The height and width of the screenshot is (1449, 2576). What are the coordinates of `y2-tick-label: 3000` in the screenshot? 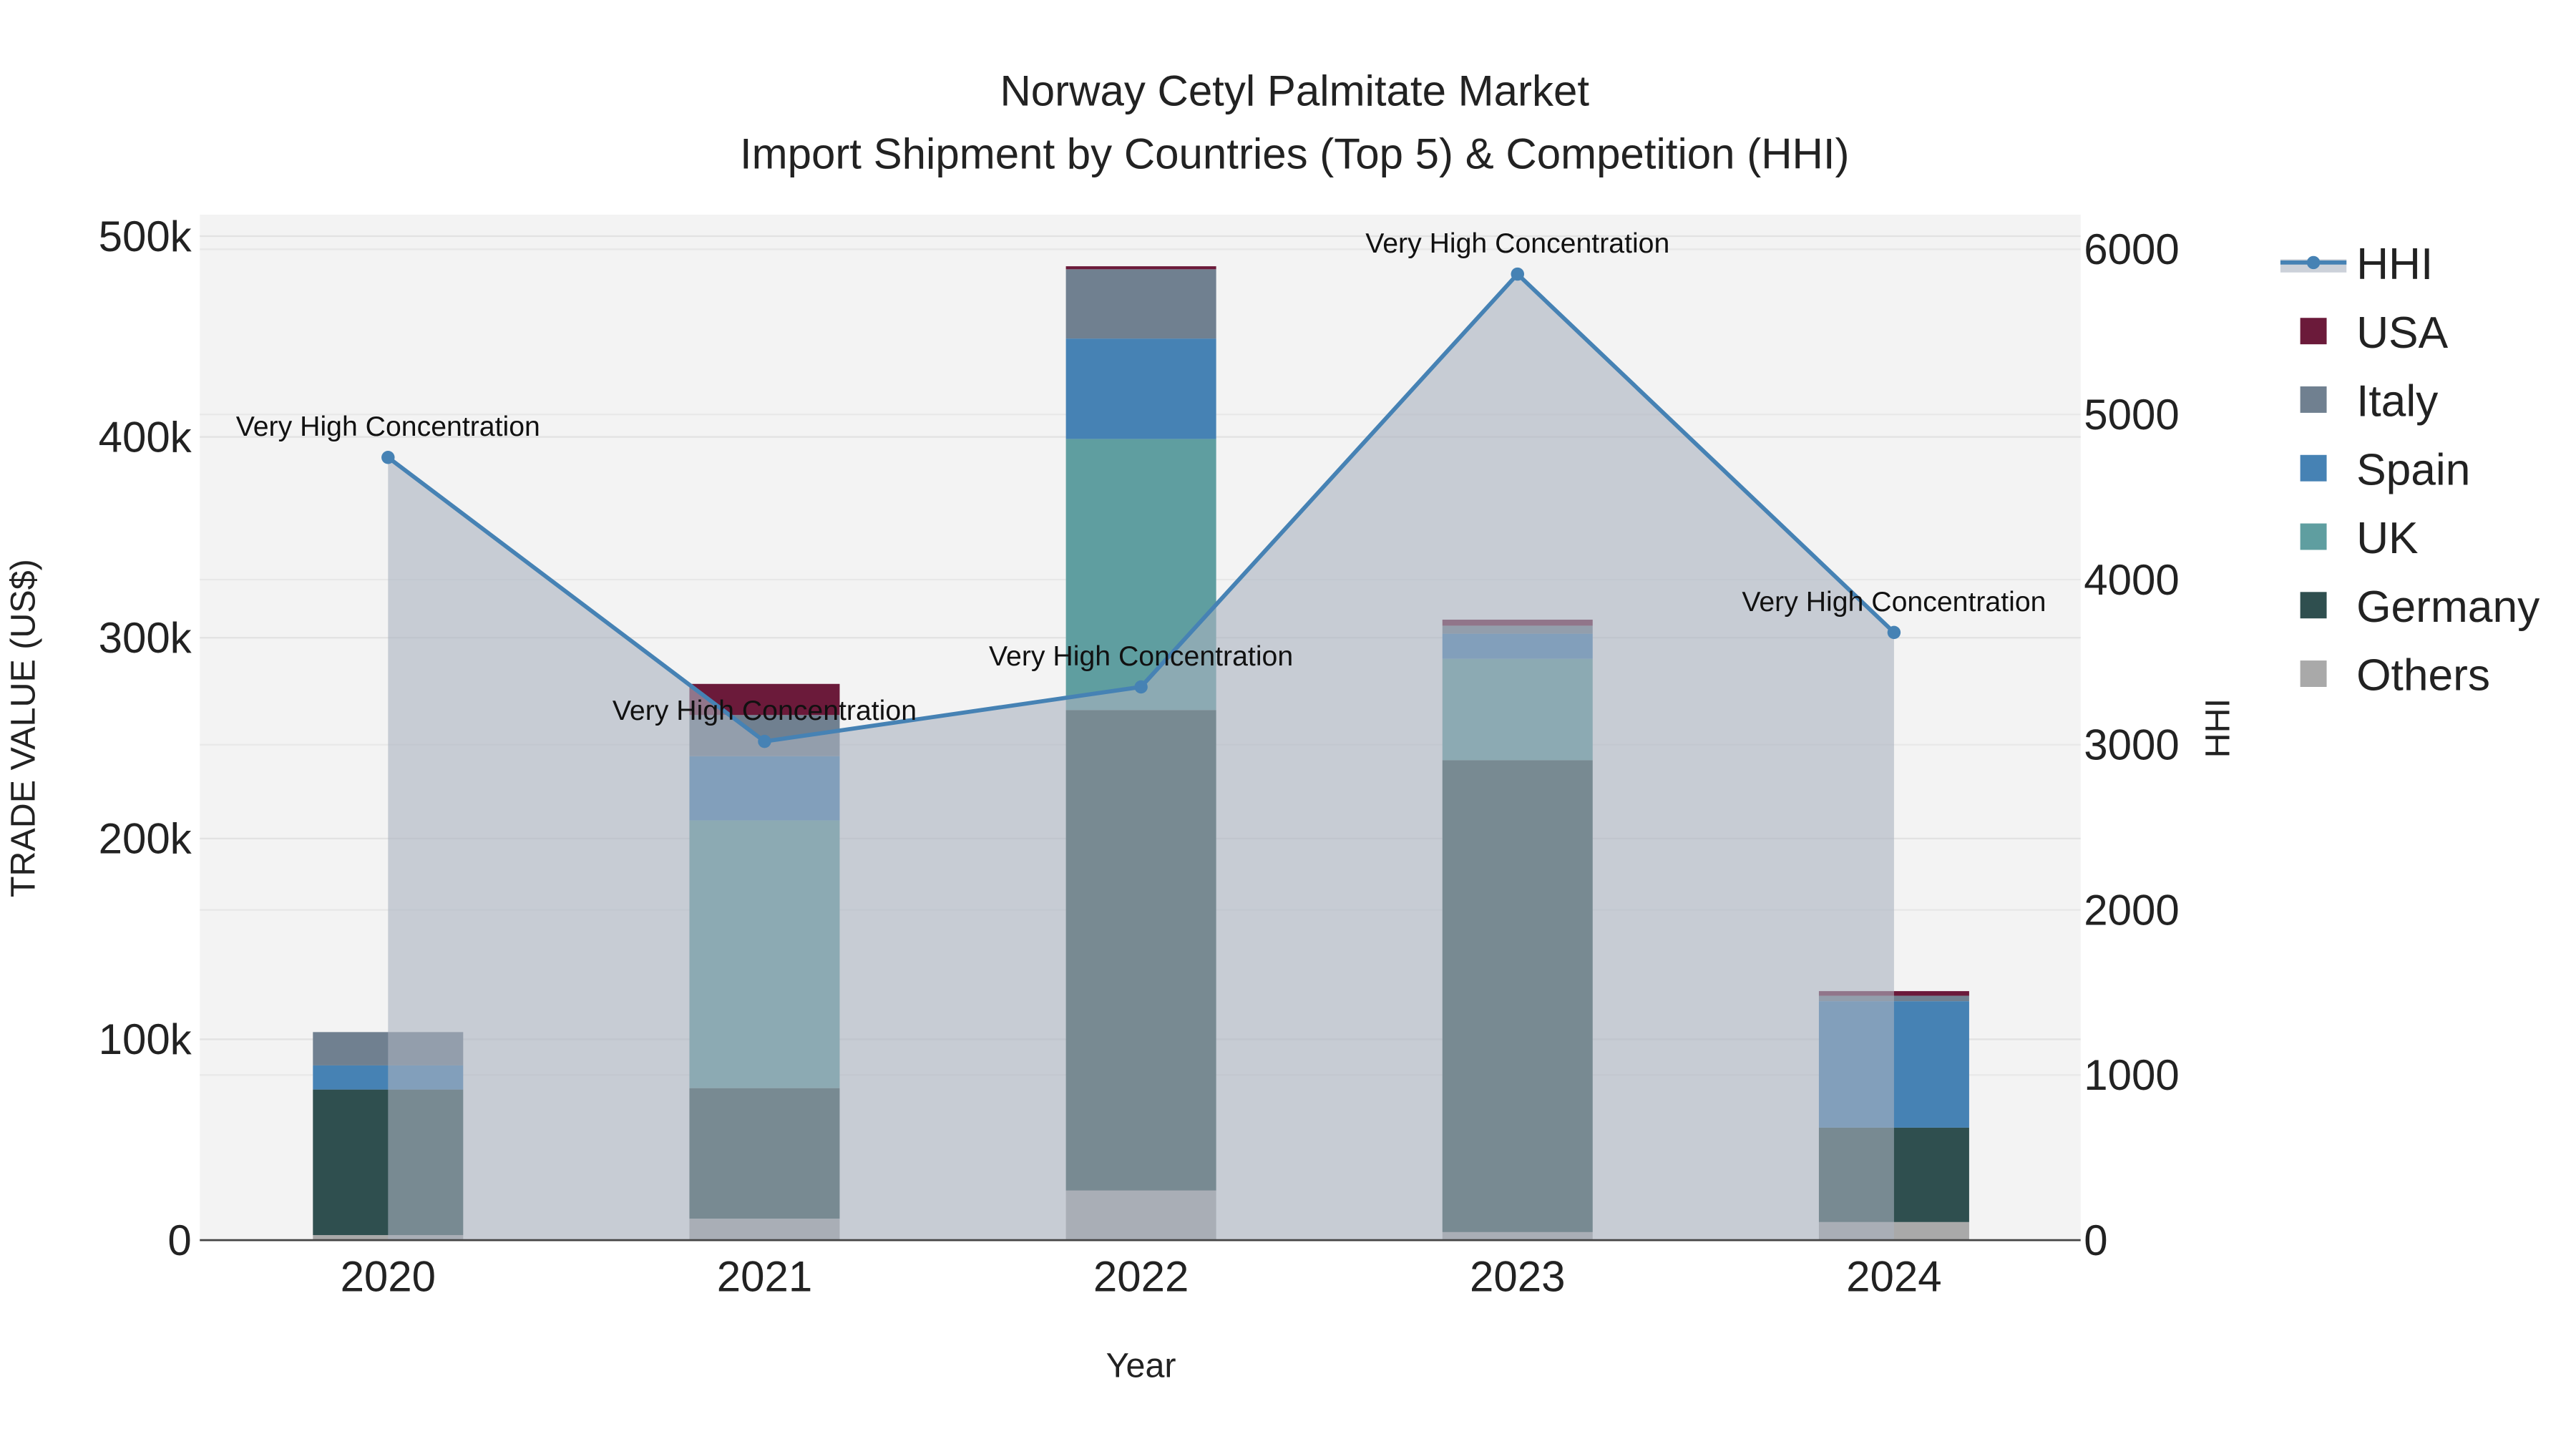 It's located at (2131, 745).